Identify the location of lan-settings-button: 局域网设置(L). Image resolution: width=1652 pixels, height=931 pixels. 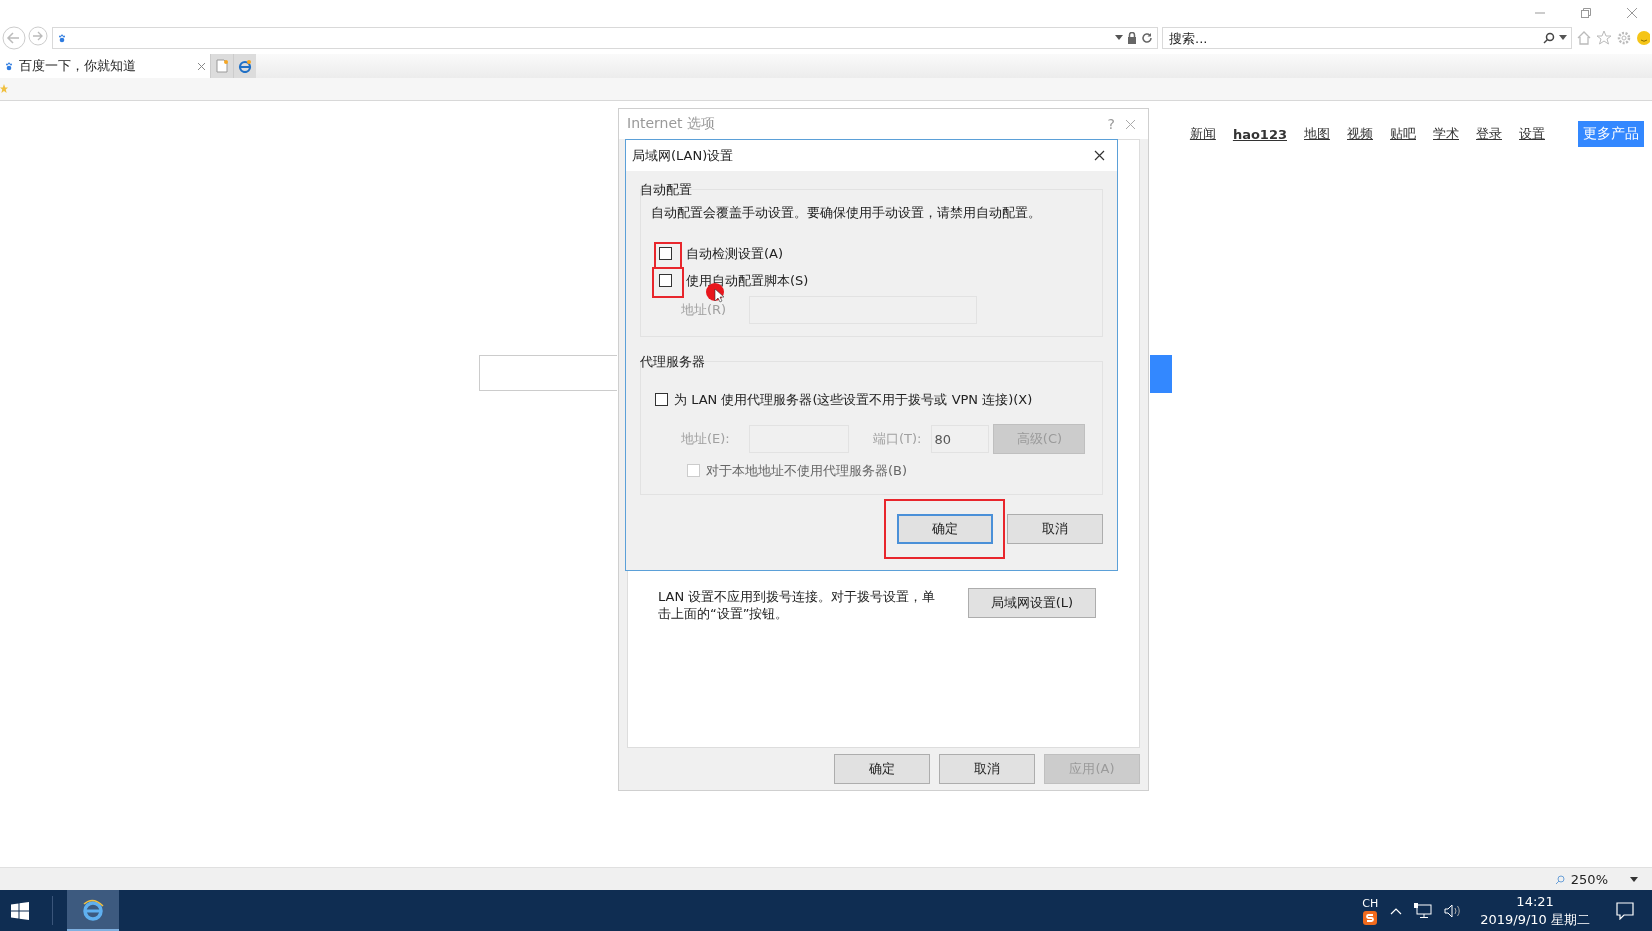
(1032, 603).